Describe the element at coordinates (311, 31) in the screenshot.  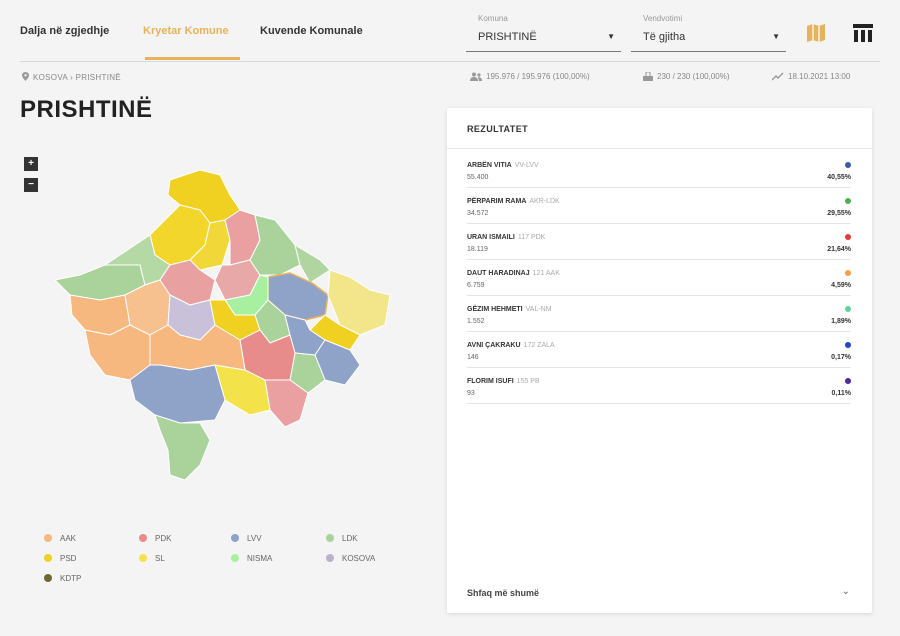
I see `tab-kuvende-komunale: Kuvende Komunale` at that location.